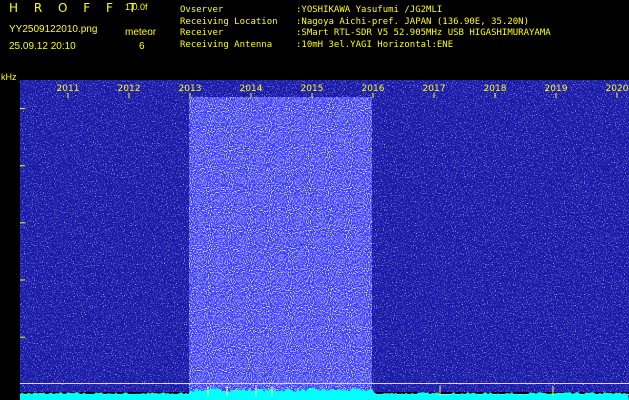  I want to click on x-tick-label: 2011, so click(68, 89).